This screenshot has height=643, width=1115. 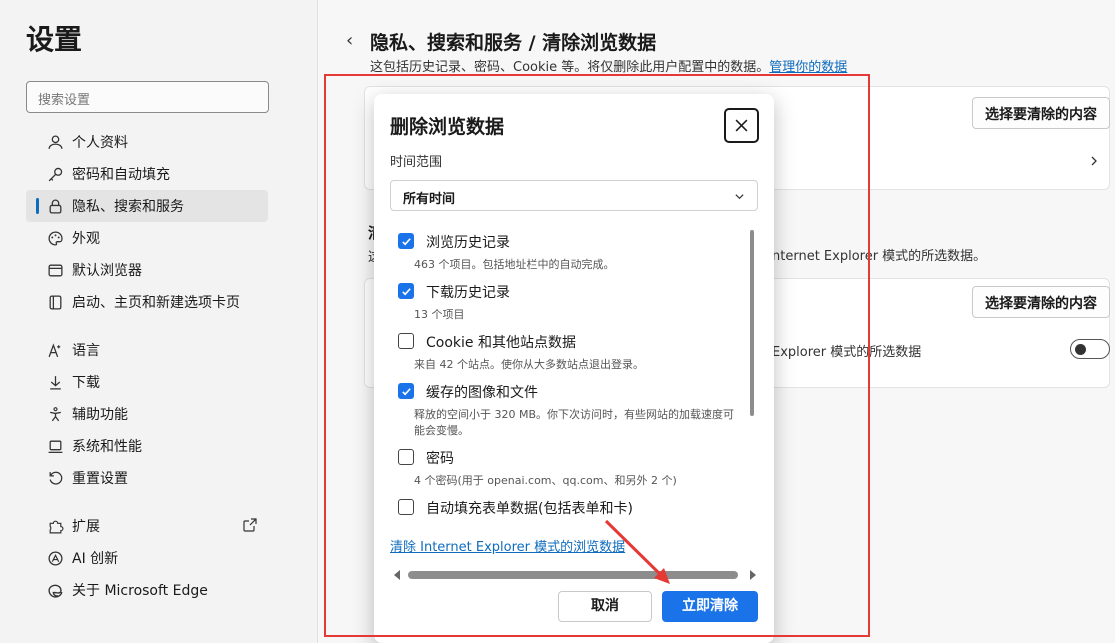 I want to click on sidebar-item-downloads: 下载, so click(x=147, y=382).